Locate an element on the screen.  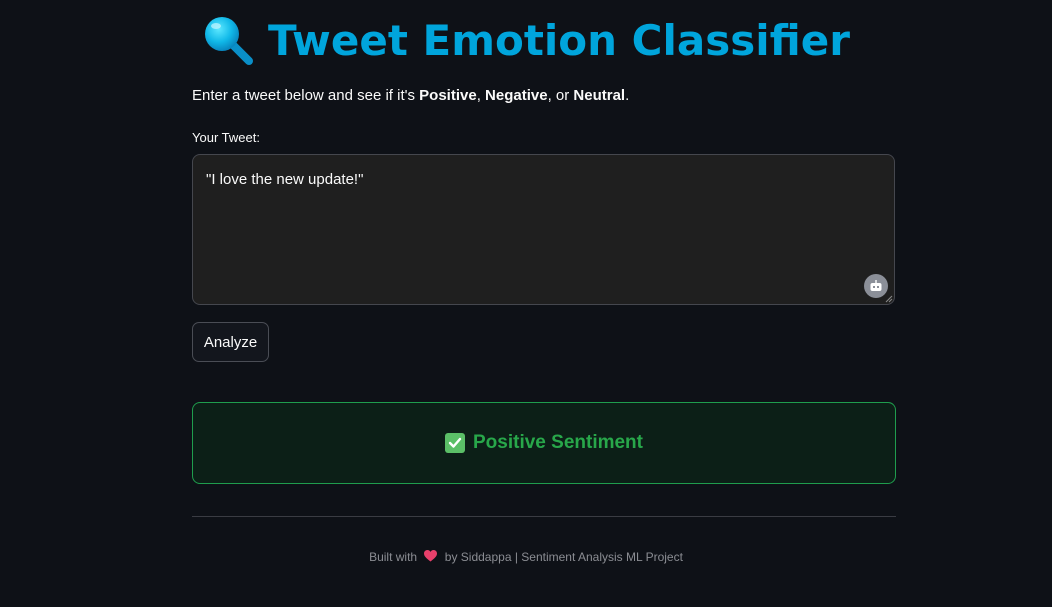
intro-prefix: Enter a tweet below and see if it's is located at coordinates (306, 95).